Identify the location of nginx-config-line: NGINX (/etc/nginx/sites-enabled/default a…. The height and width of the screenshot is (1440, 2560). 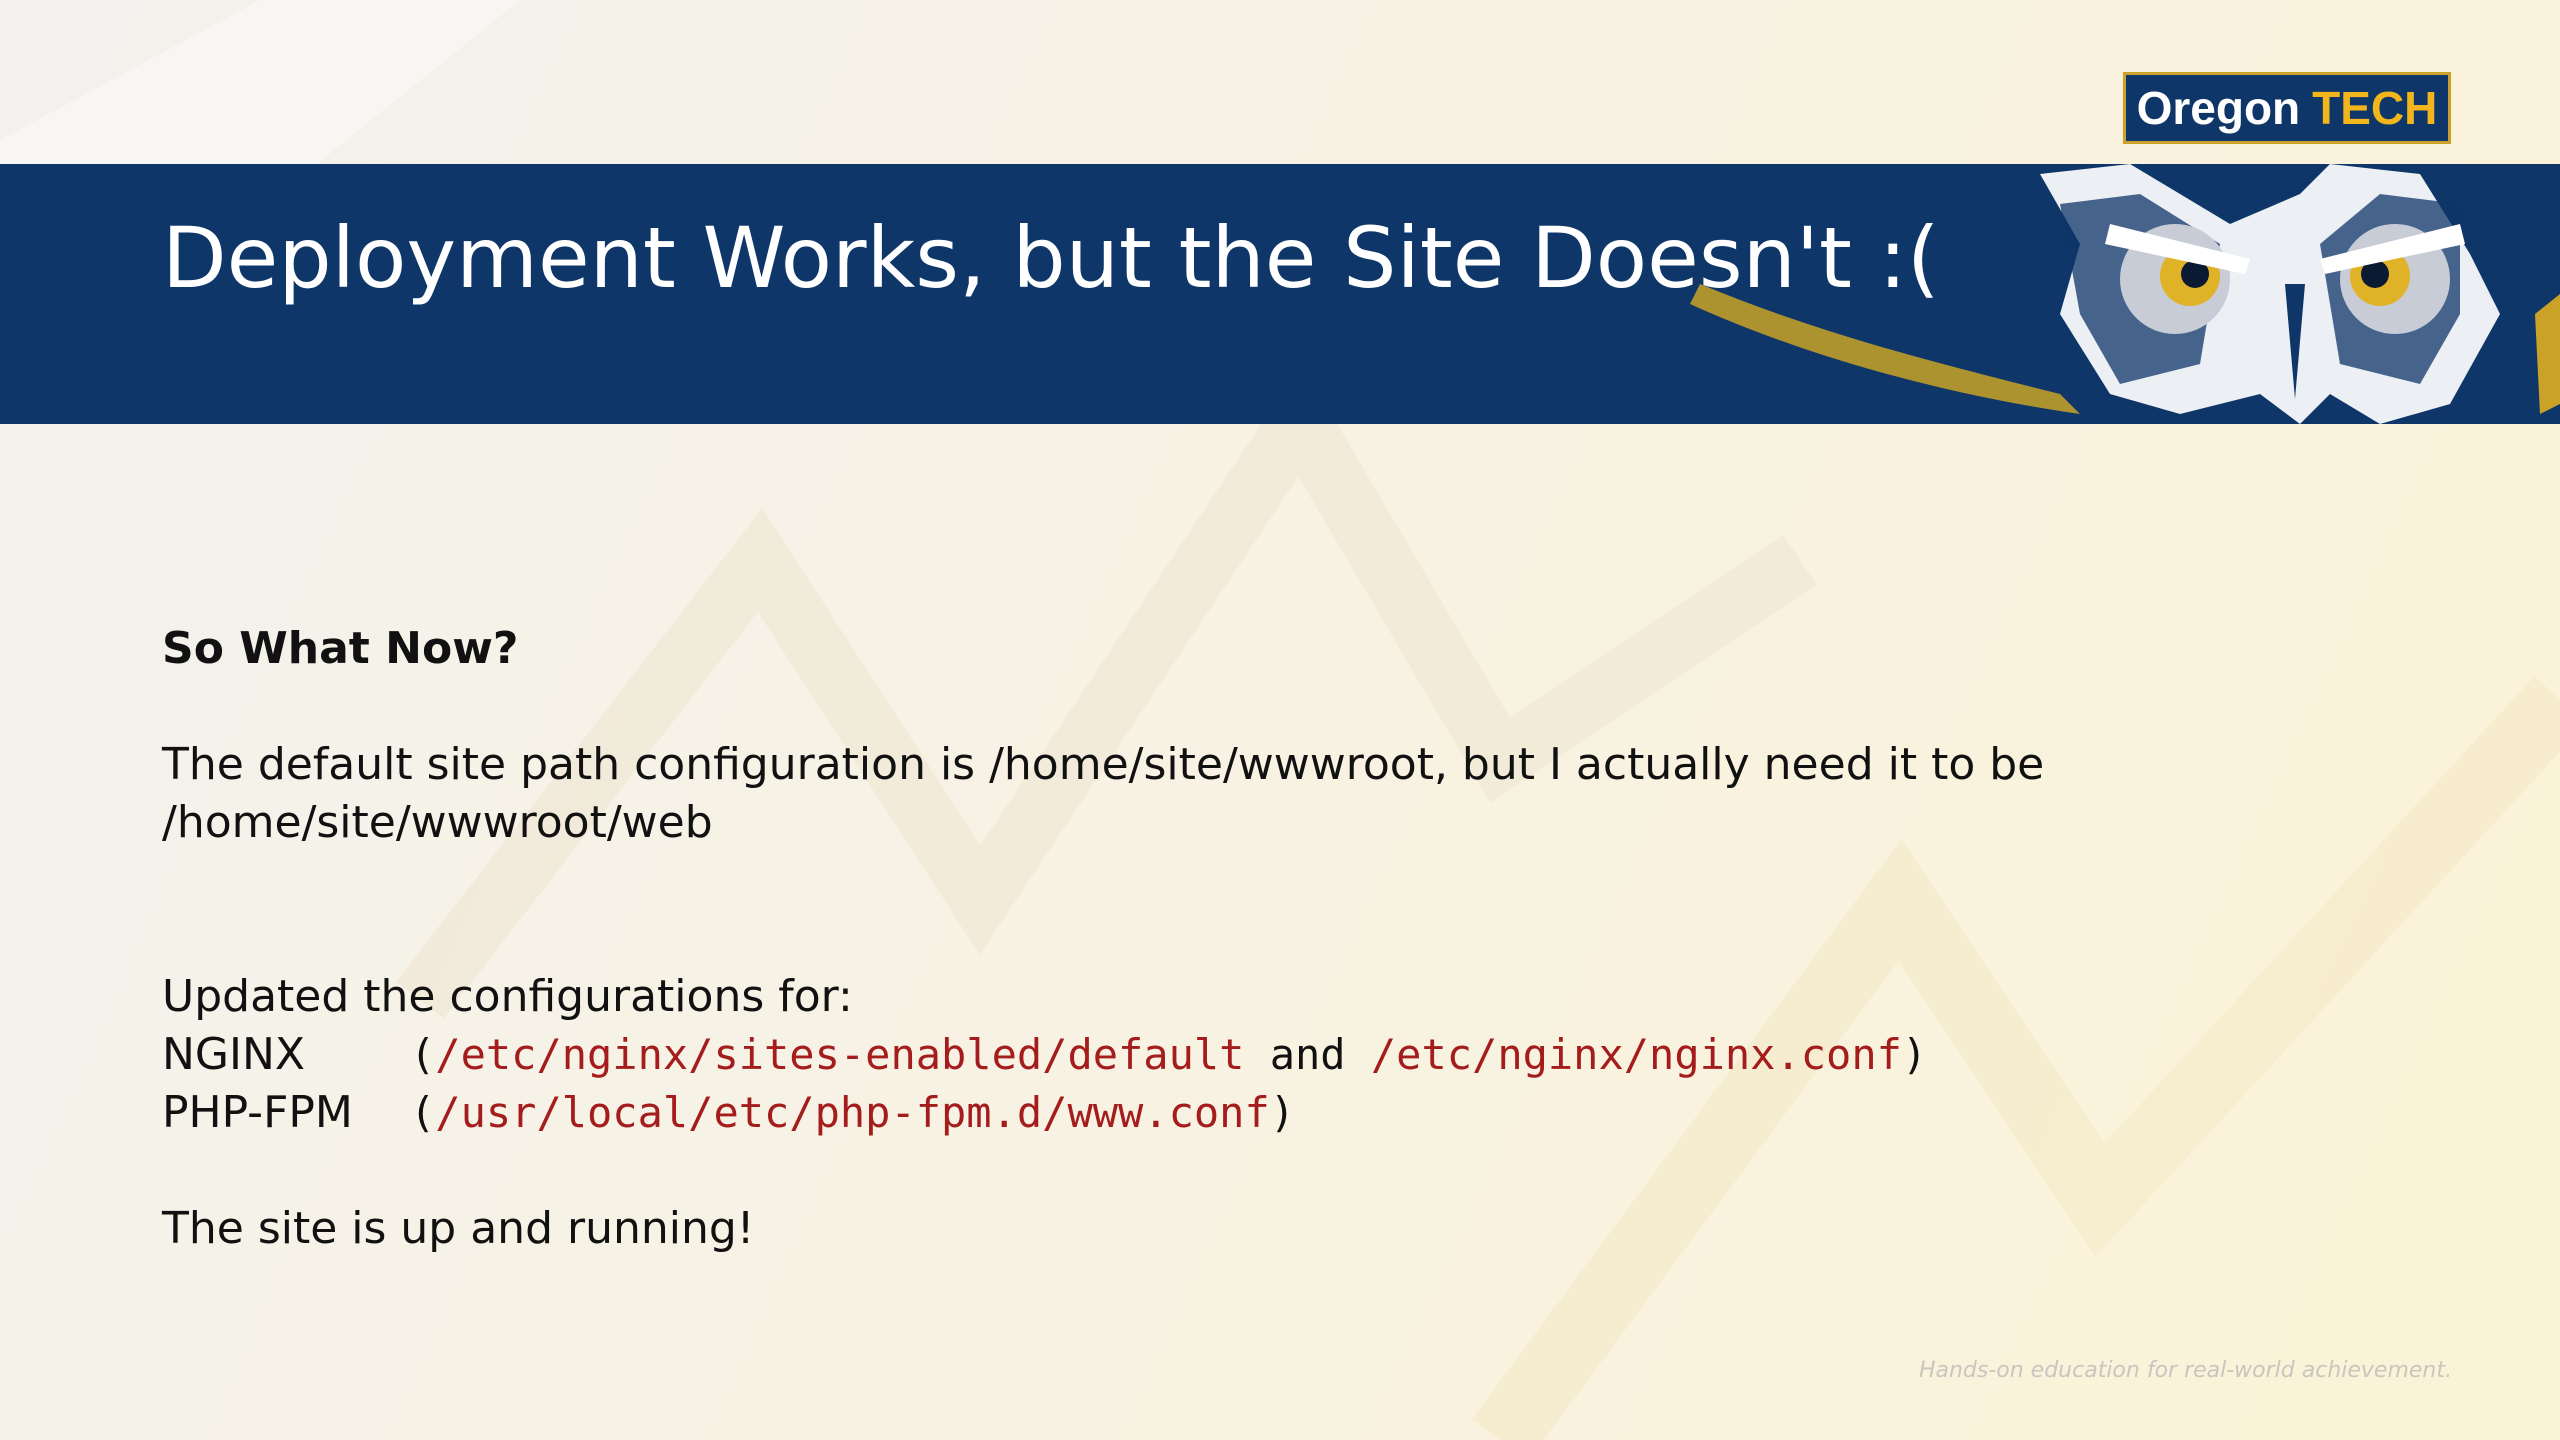
(1162, 1055).